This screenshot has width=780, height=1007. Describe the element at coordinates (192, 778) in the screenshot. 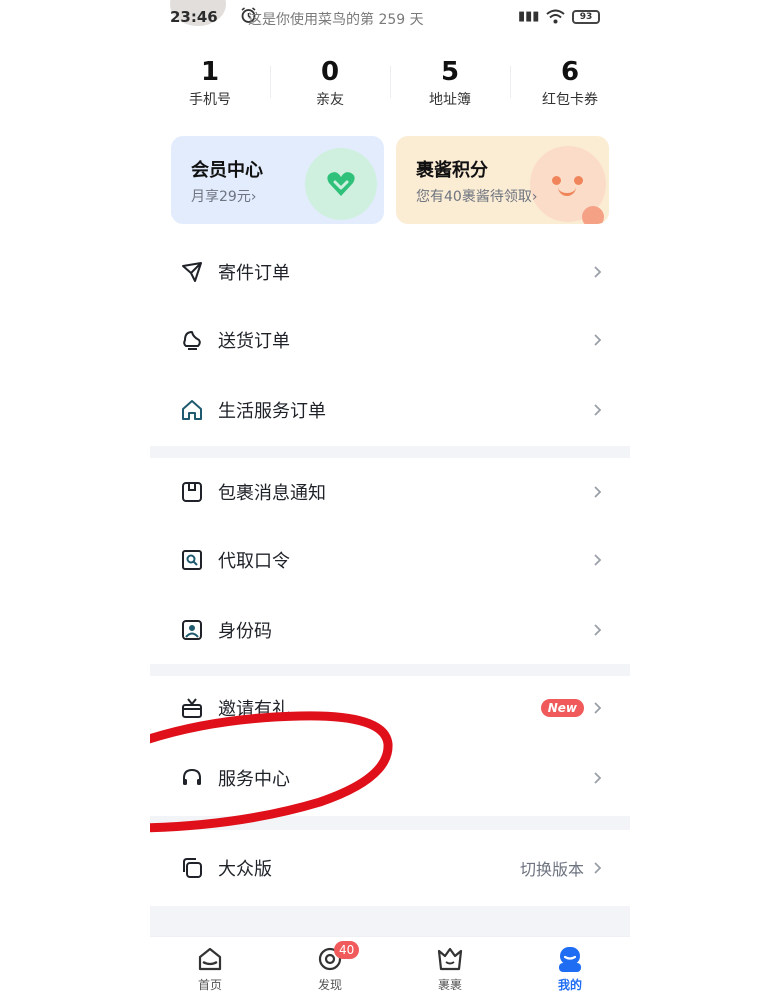

I see `headset-icon` at that location.